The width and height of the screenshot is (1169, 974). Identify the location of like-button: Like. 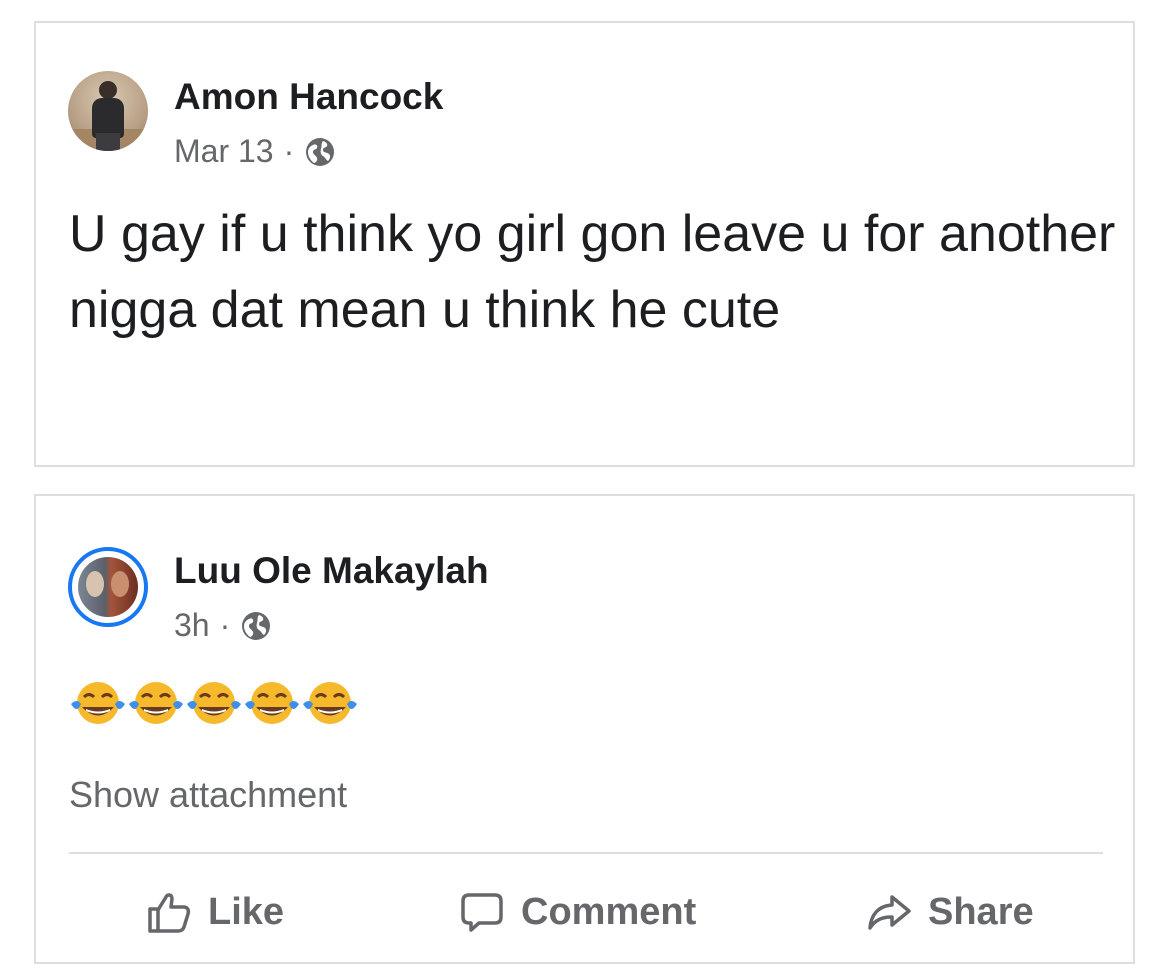
(215, 912).